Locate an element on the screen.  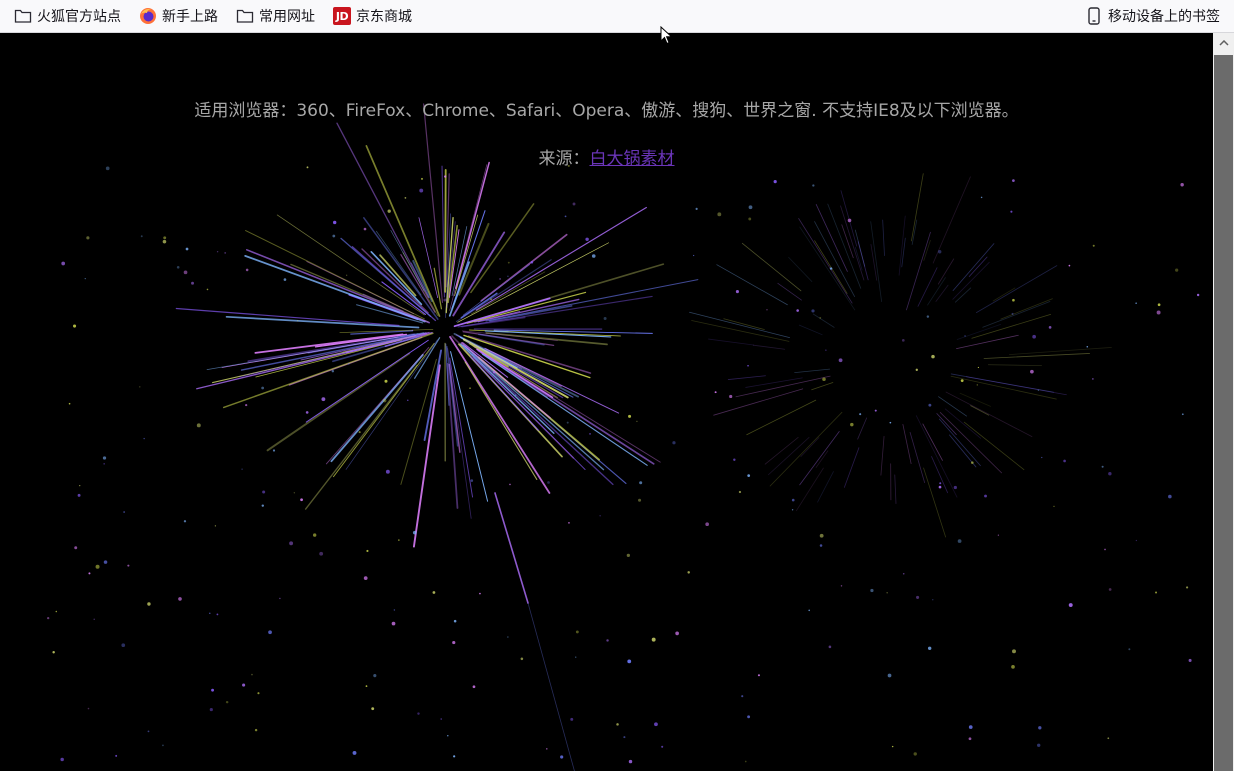
bookmark-common-sites: 常用网址 is located at coordinates (275, 16).